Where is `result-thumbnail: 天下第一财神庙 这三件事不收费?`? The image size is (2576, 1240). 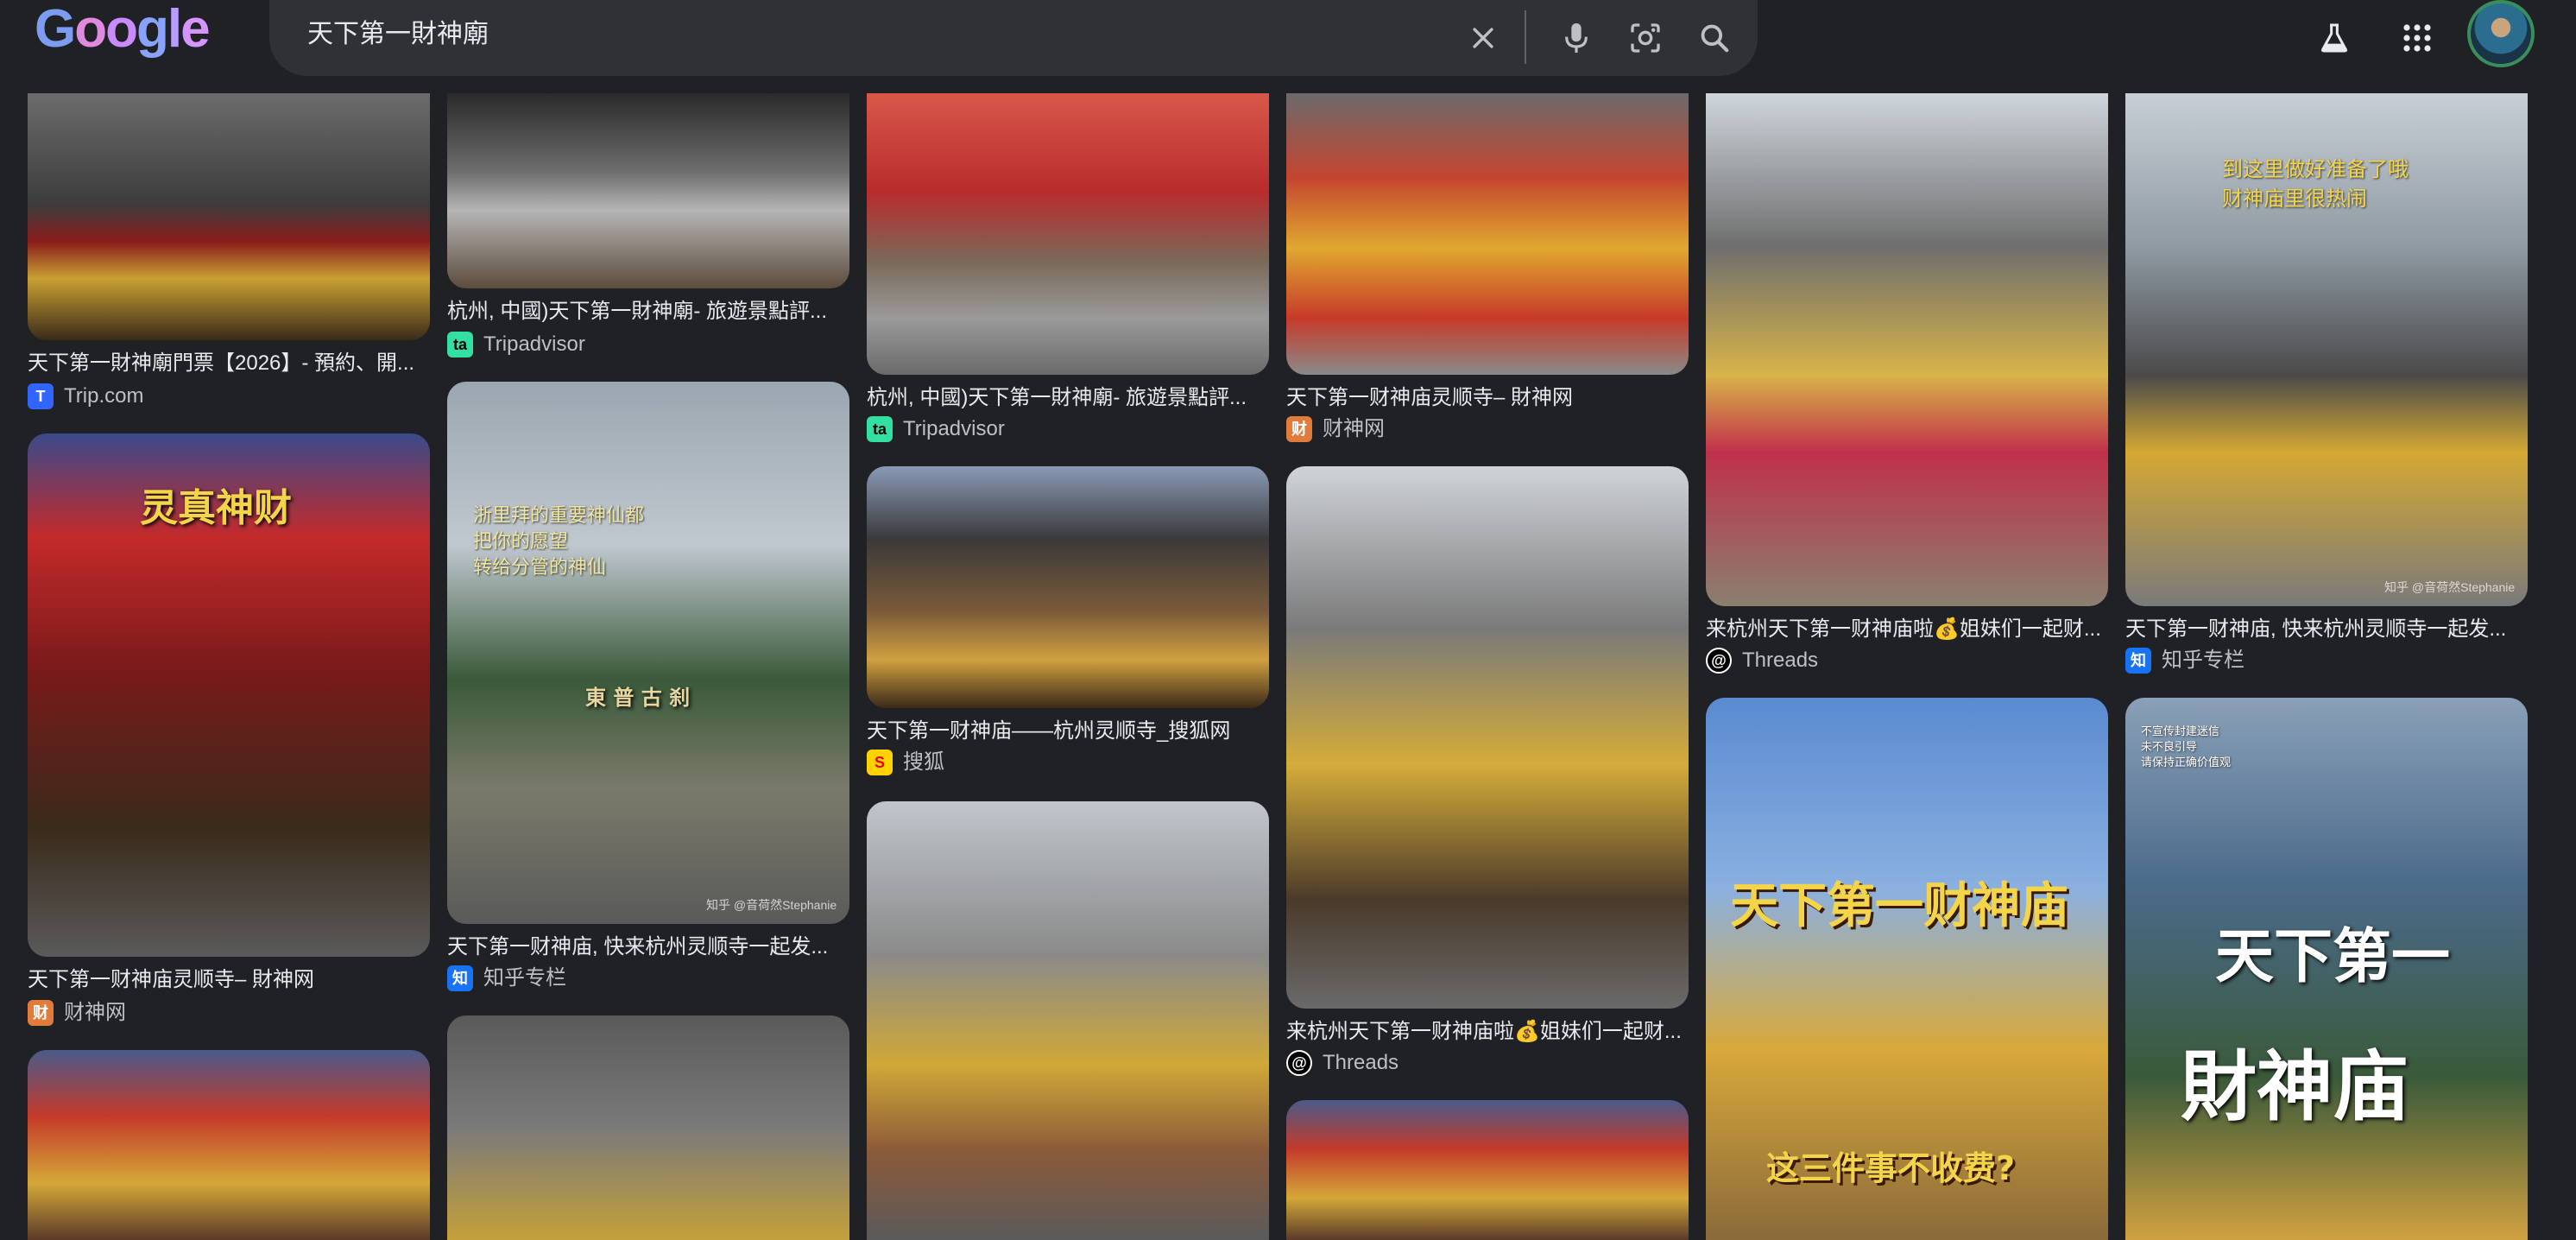
result-thumbnail: 天下第一财神庙 这三件事不收费? is located at coordinates (1907, 969).